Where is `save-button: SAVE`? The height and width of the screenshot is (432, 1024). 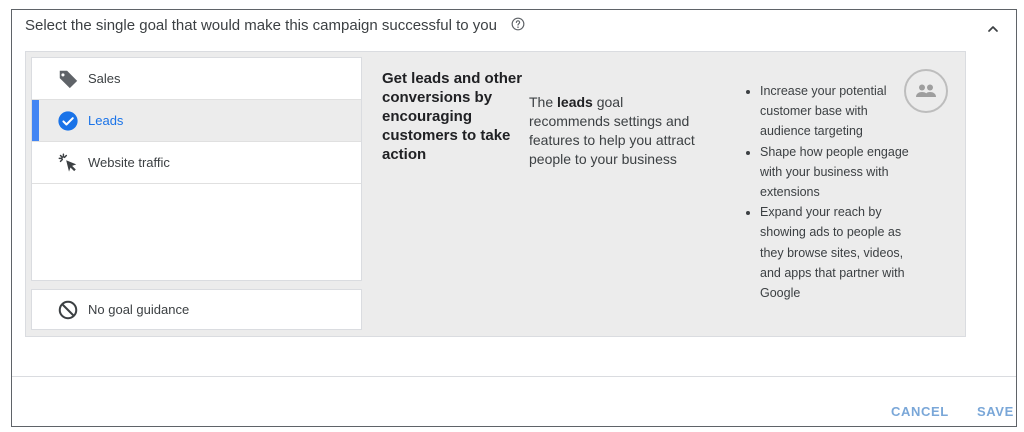 save-button: SAVE is located at coordinates (995, 411).